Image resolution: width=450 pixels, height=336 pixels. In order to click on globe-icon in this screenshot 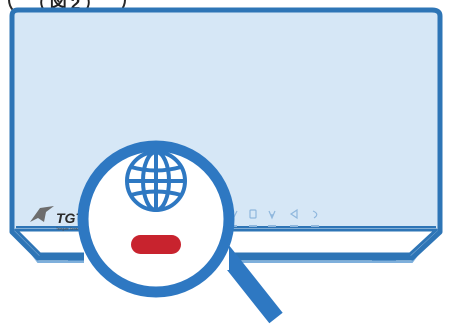, I will do `click(156, 181)`.